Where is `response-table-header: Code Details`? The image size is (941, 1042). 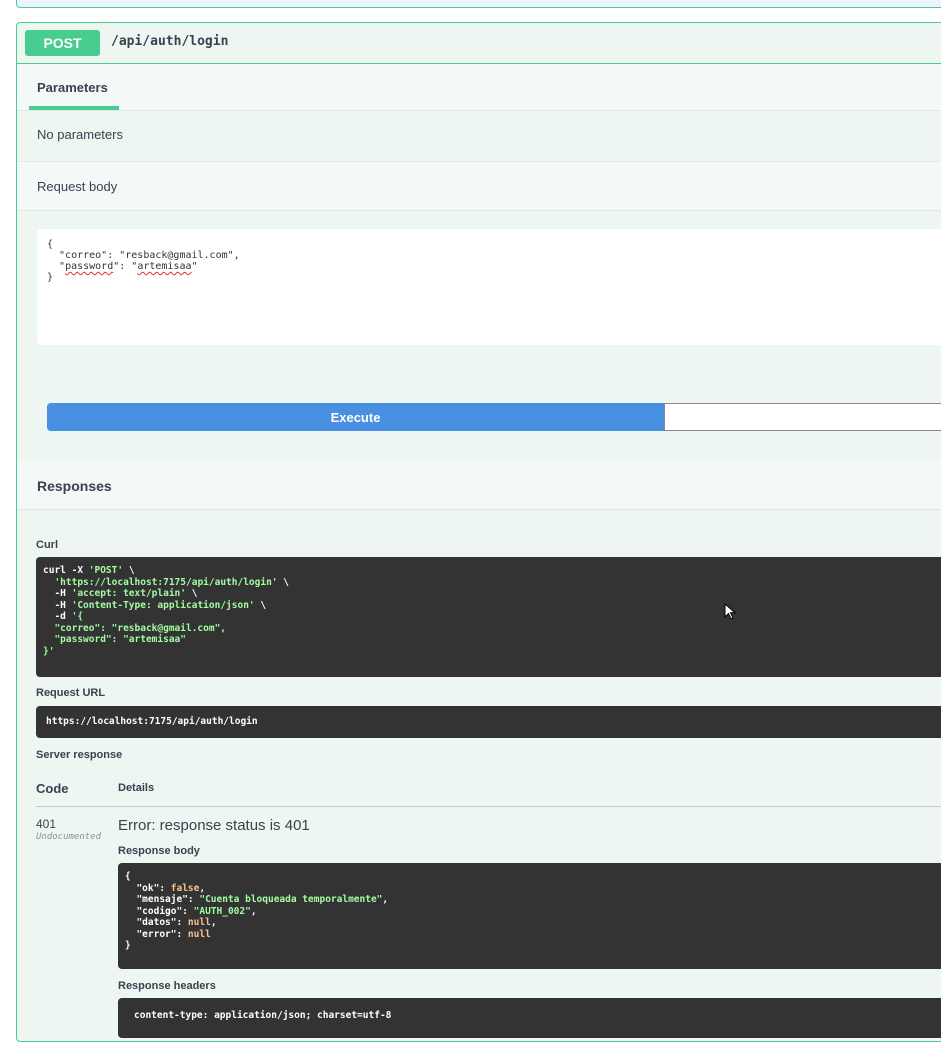 response-table-header: Code Details is located at coordinates (488, 789).